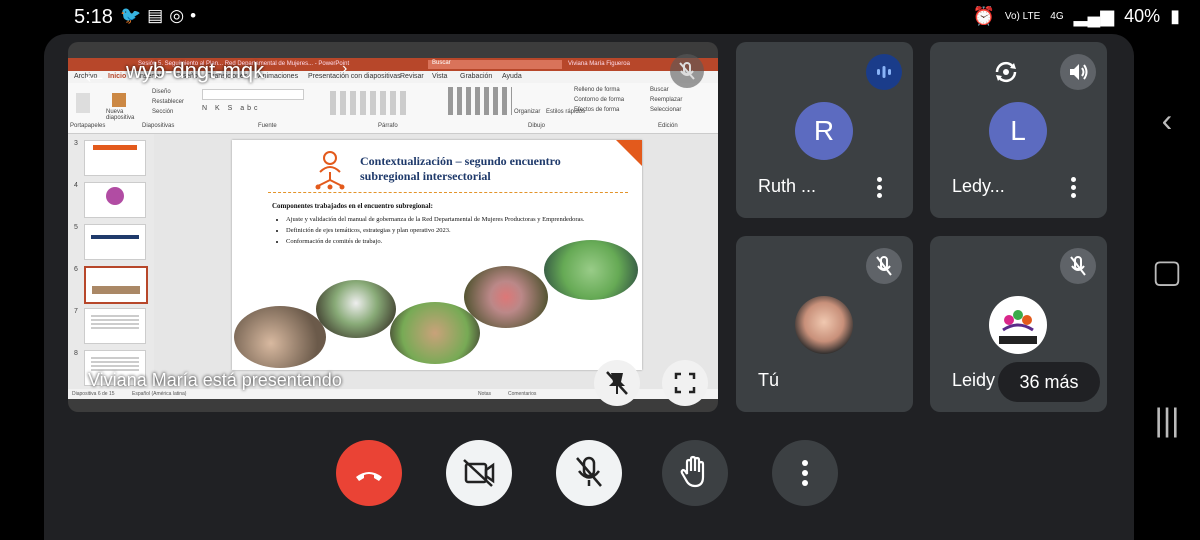  I want to click on slide-divider, so click(448, 192).